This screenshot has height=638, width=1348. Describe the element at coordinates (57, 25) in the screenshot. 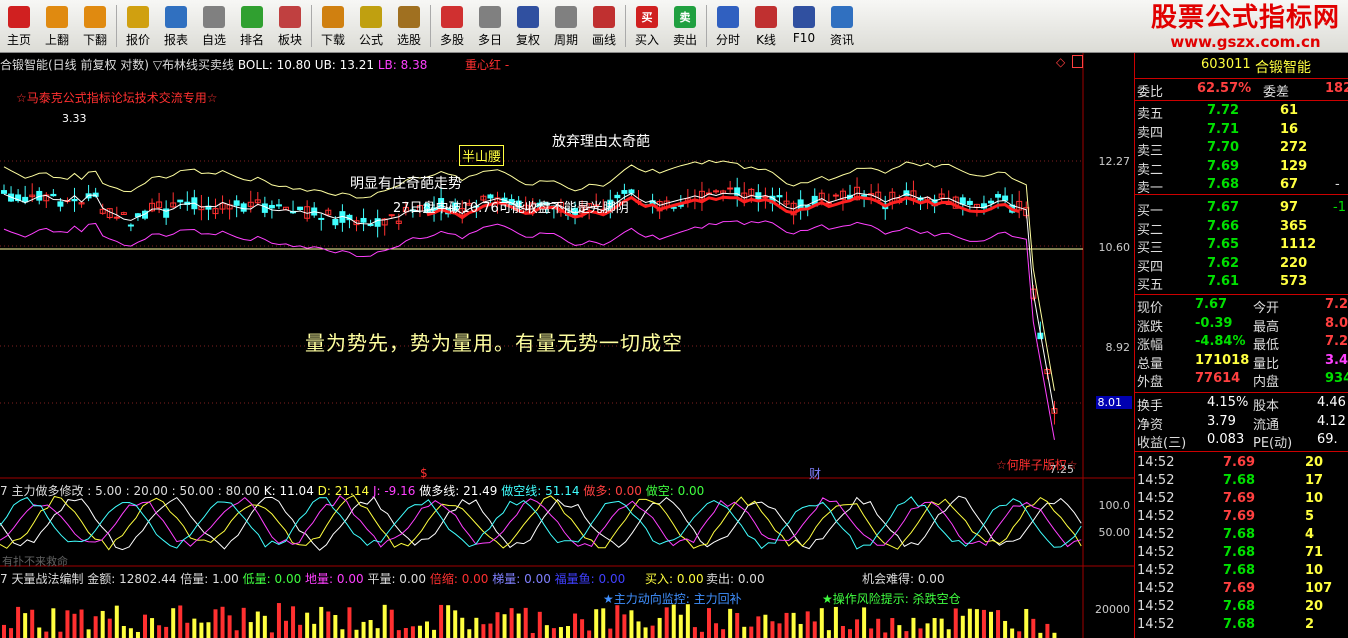

I see `toolbar-button-arrow-up: 上翻` at that location.